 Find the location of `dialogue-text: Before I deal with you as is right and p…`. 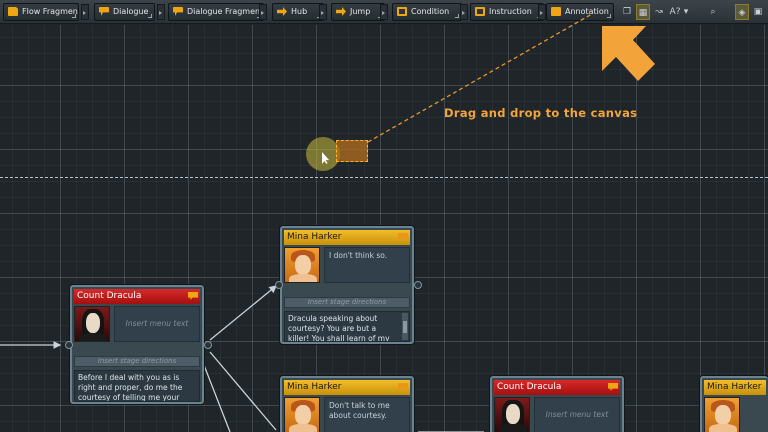

dialogue-text: Before I deal with you as is right and p… is located at coordinates (130, 387).